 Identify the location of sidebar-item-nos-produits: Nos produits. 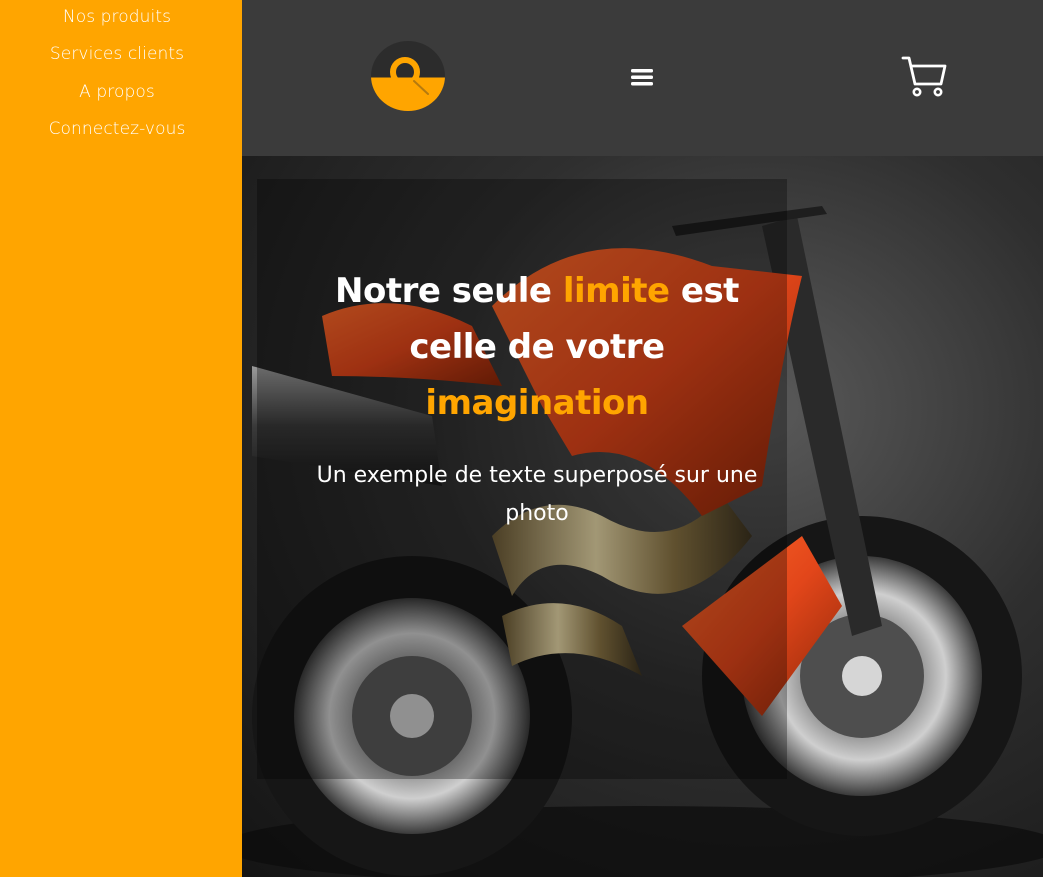
(117, 17).